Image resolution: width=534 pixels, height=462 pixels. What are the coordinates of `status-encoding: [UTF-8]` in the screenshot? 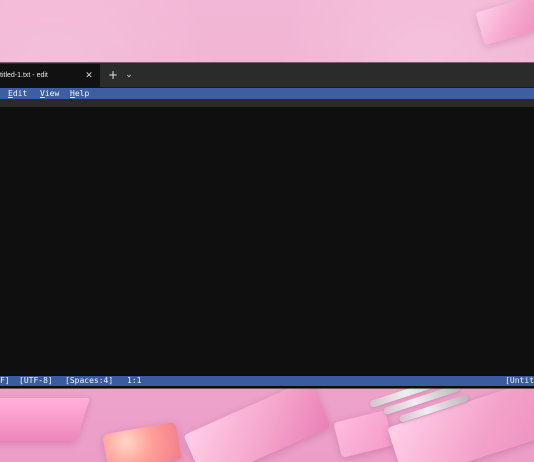 It's located at (36, 380).